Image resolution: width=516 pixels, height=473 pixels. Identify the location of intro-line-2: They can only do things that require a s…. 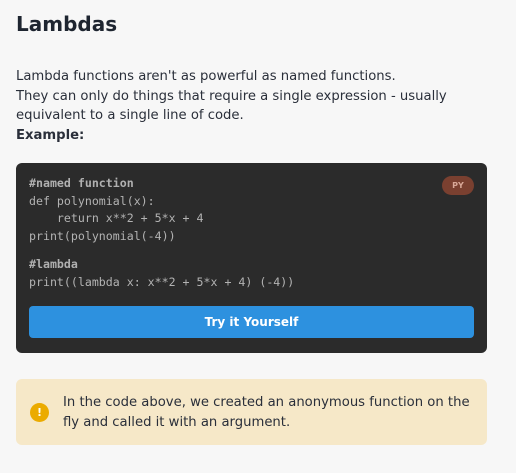
(231, 106).